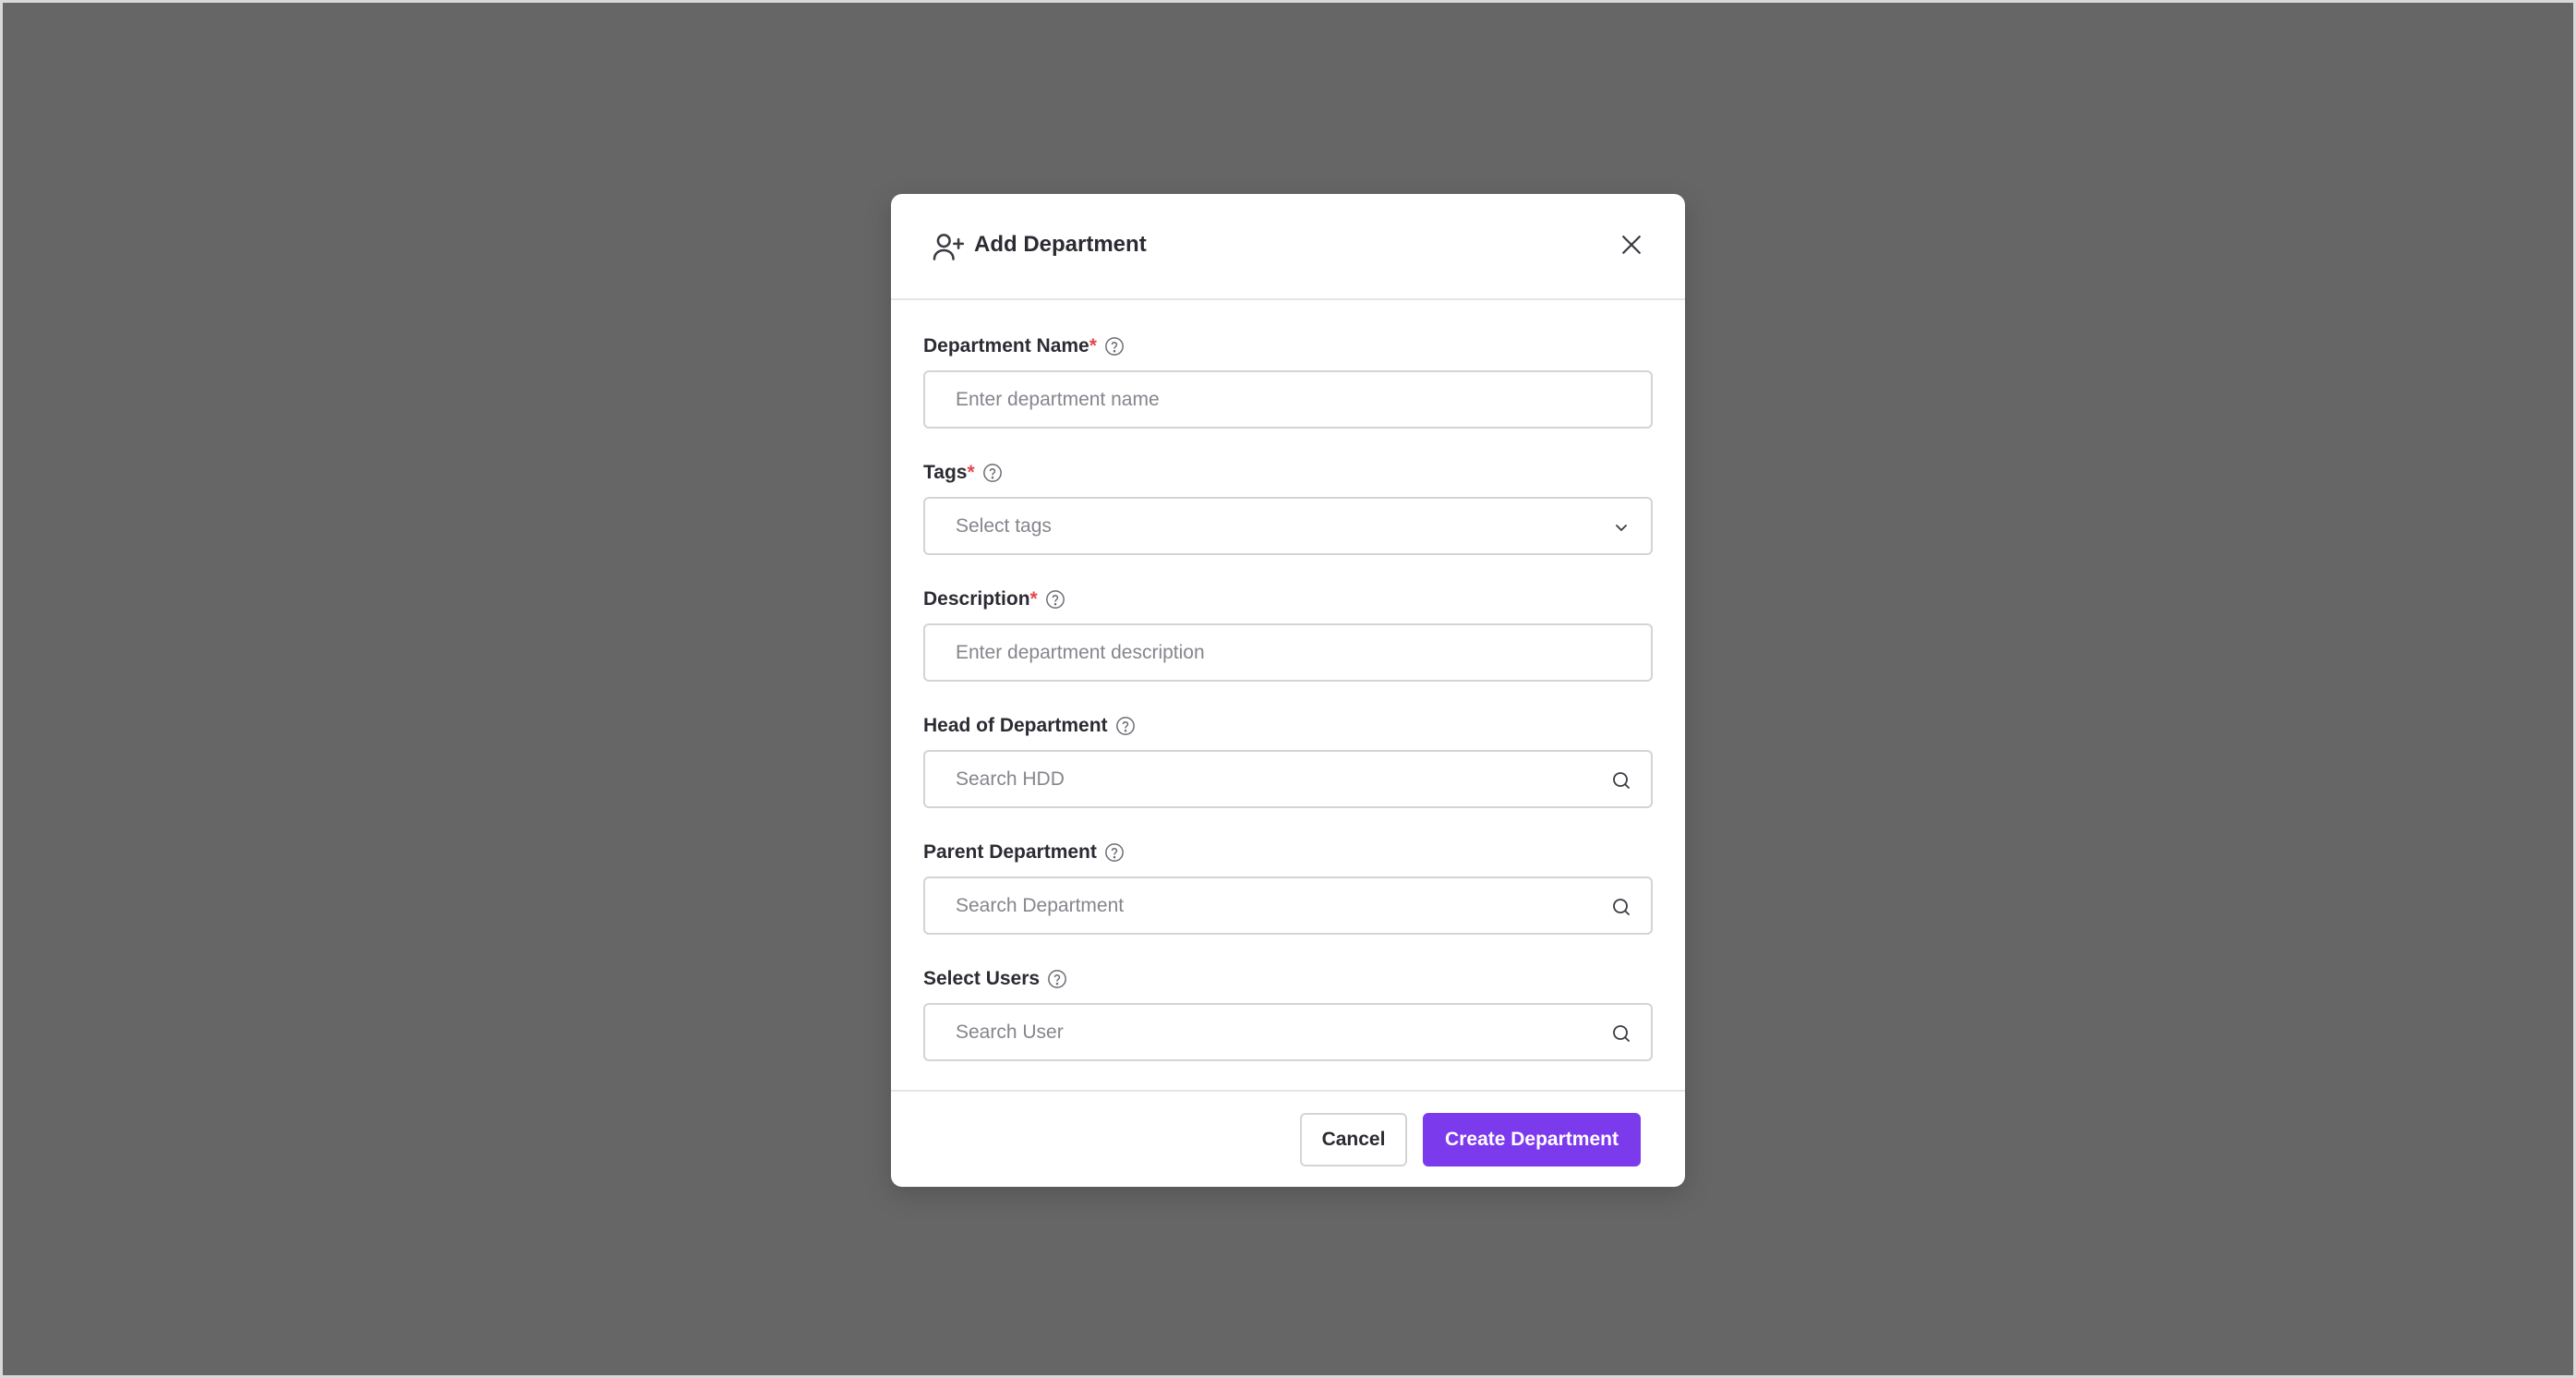  Describe the element at coordinates (1288, 346) in the screenshot. I see `department-name-label-row: Department Name *` at that location.